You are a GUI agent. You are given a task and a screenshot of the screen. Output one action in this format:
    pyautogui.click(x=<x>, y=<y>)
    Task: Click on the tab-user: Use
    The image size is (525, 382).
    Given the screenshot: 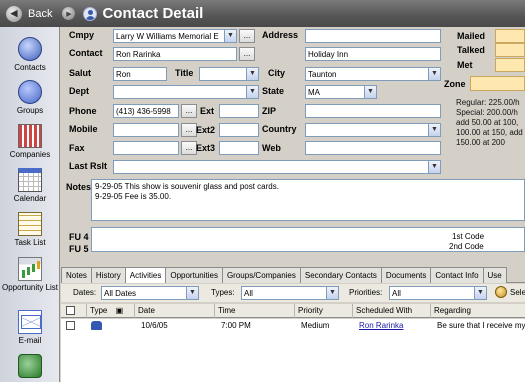 What is the action you would take?
    pyautogui.click(x=494, y=275)
    